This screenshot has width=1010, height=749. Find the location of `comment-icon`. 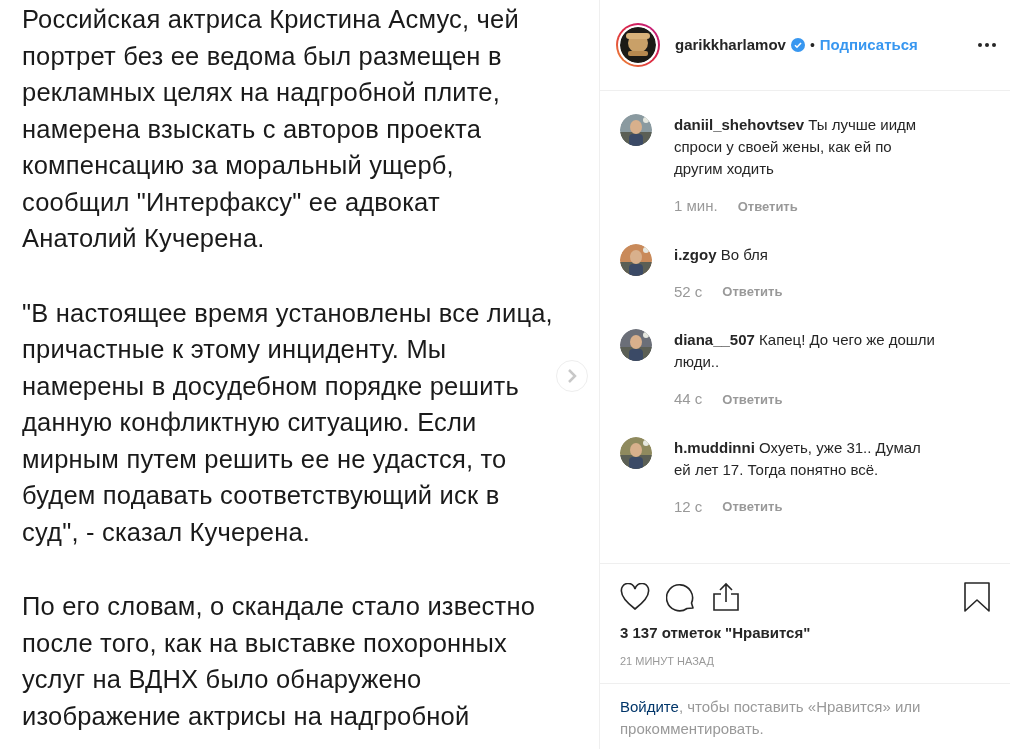

comment-icon is located at coordinates (681, 597).